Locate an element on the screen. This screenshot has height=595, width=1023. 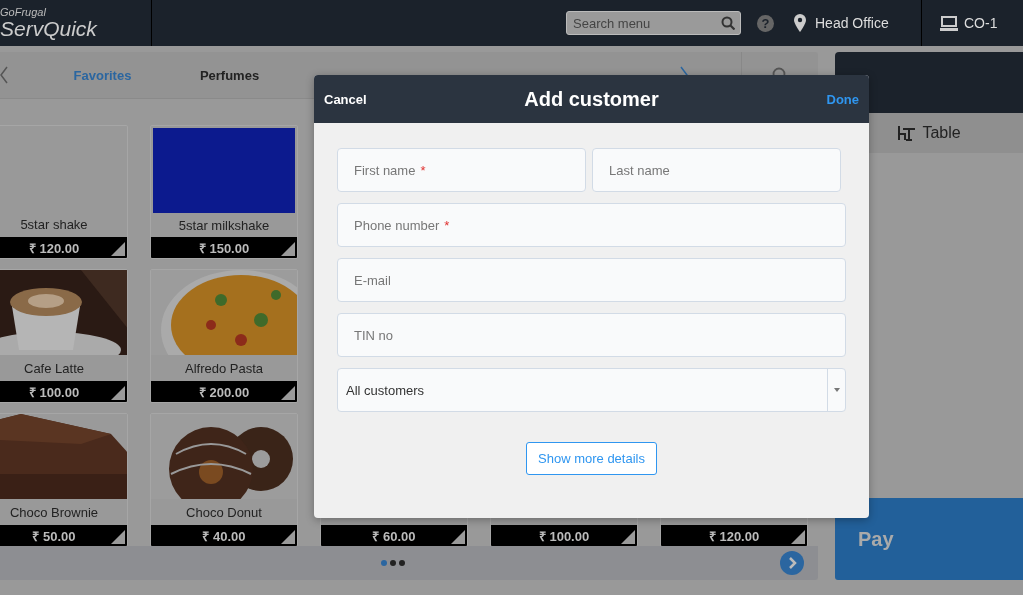
brand-text: GoFrugal is located at coordinates (23, 12).